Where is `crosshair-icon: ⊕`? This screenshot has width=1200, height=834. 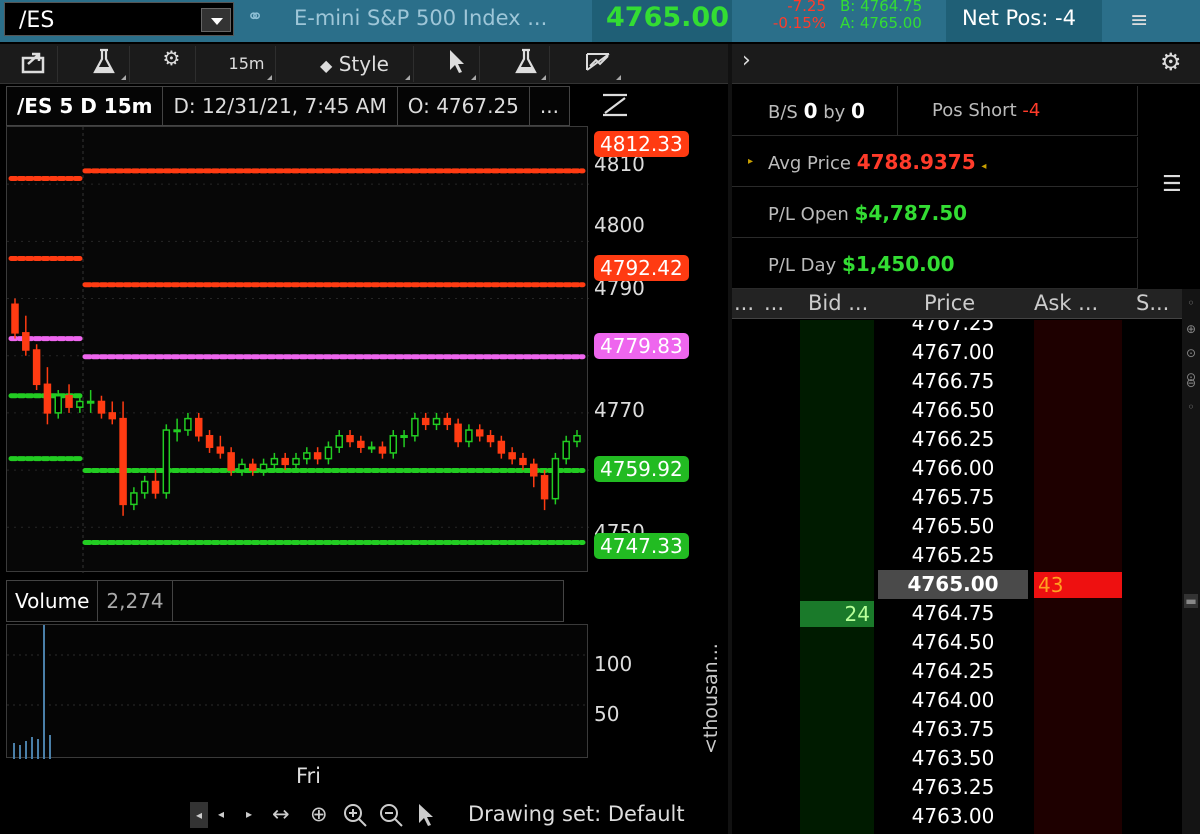
crosshair-icon: ⊕ is located at coordinates (319, 814).